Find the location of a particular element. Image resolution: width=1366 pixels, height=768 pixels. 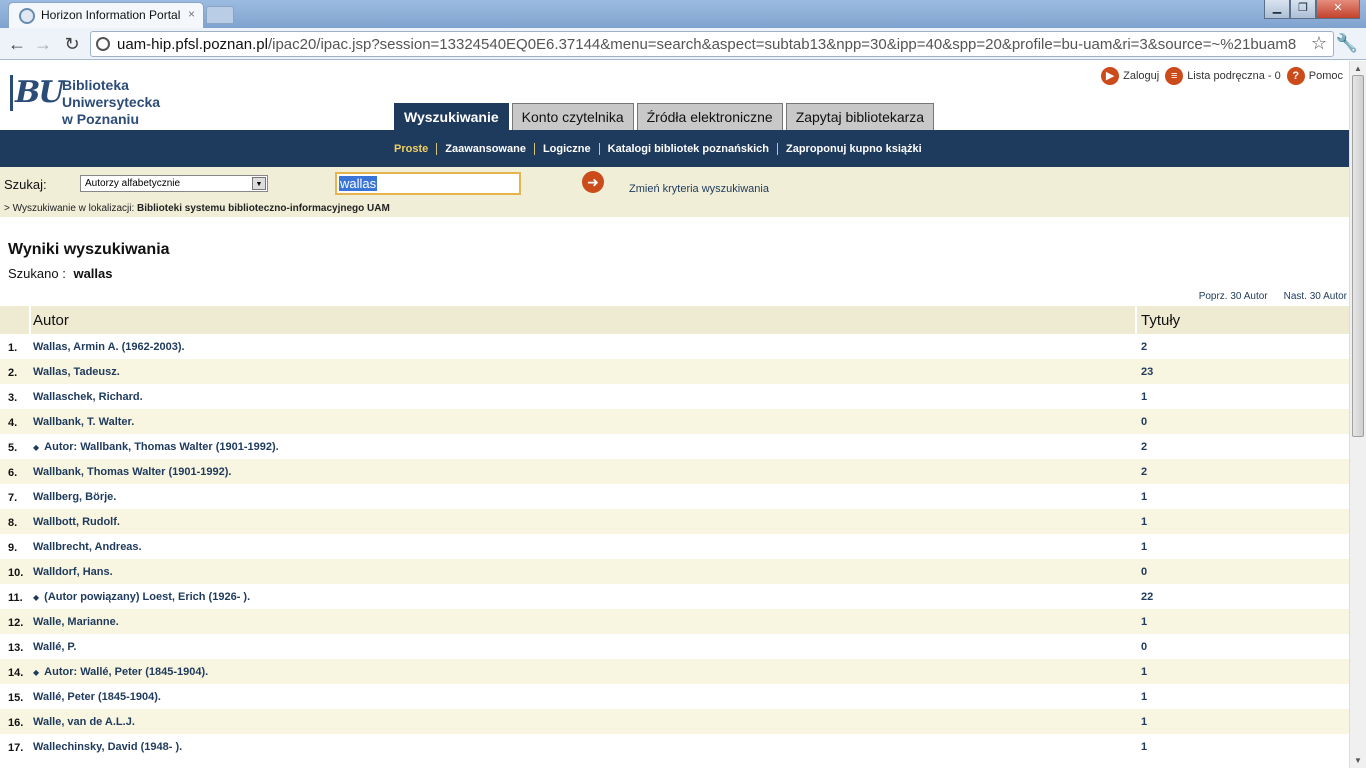

prev-page-link: Poprz. 30 Autor is located at coordinates (1233, 296).